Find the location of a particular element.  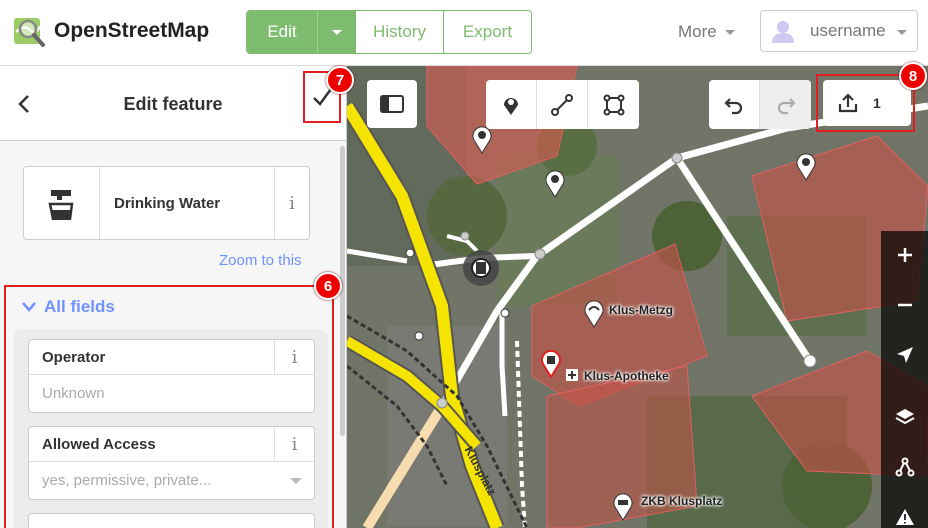

operator-field: Operator i Unknown is located at coordinates (171, 376).